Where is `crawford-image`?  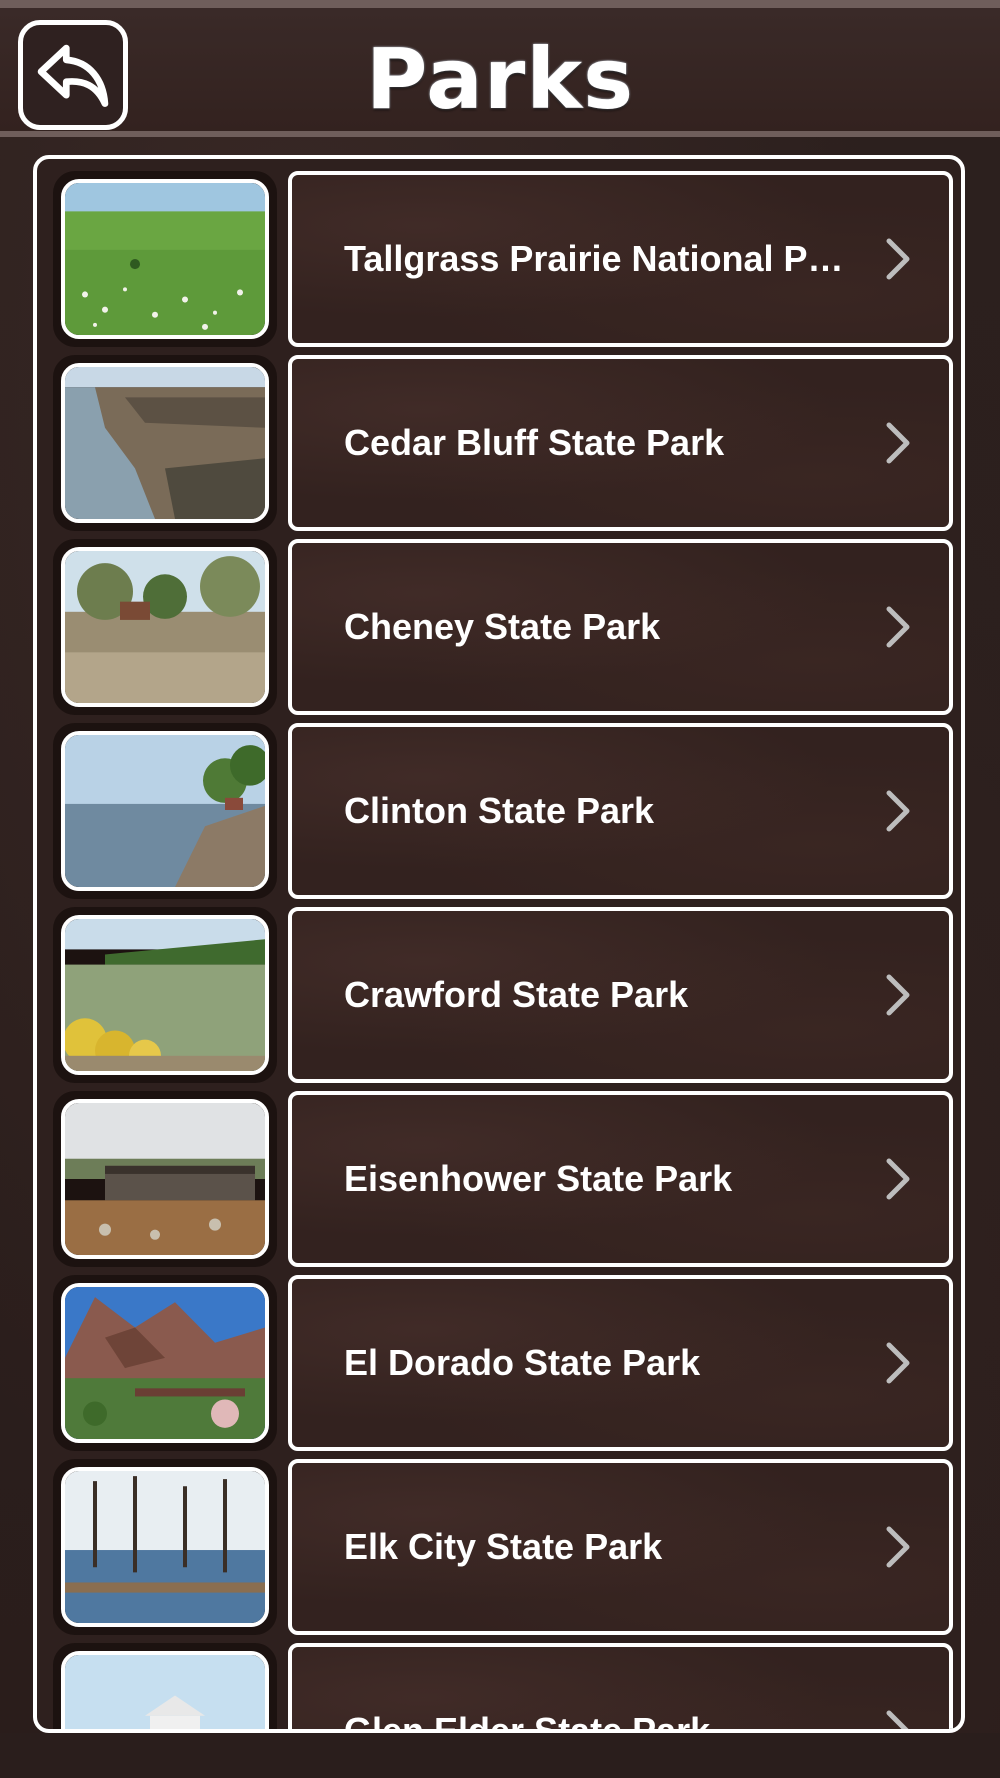 crawford-image is located at coordinates (165, 995).